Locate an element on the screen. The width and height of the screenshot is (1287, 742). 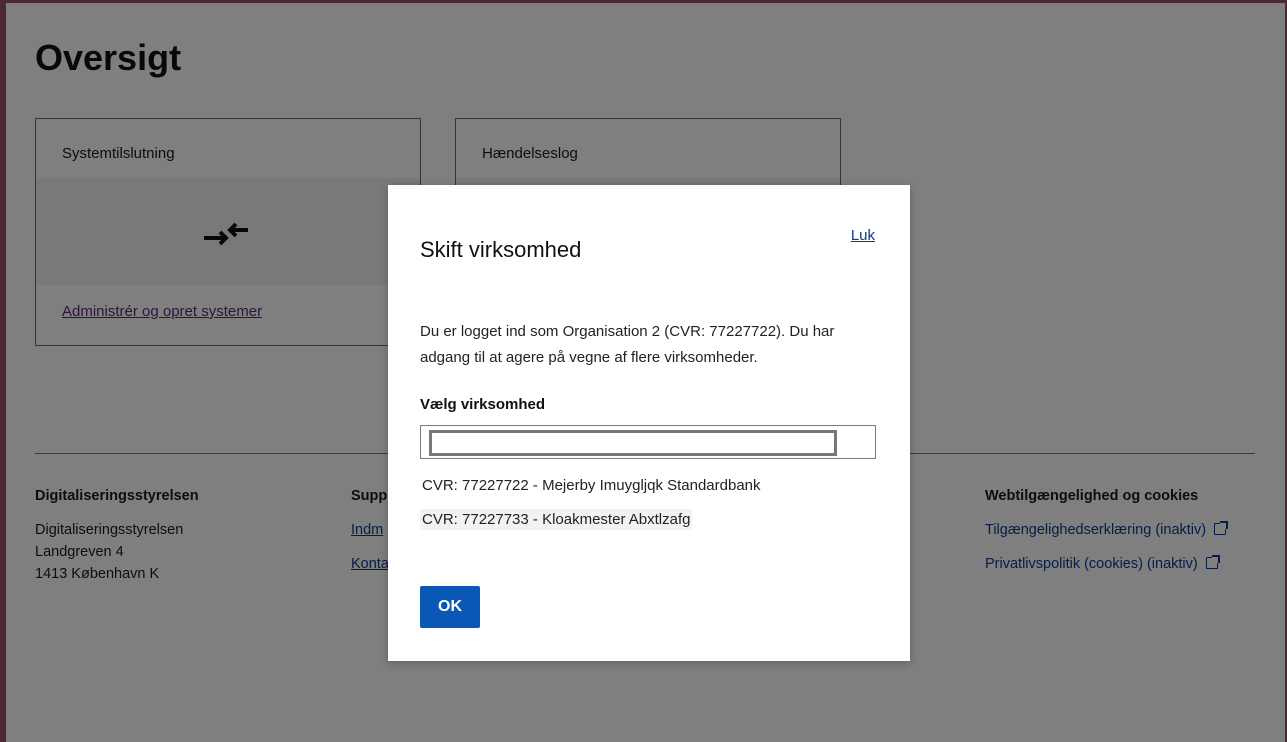
close-link: Luk is located at coordinates (863, 235).